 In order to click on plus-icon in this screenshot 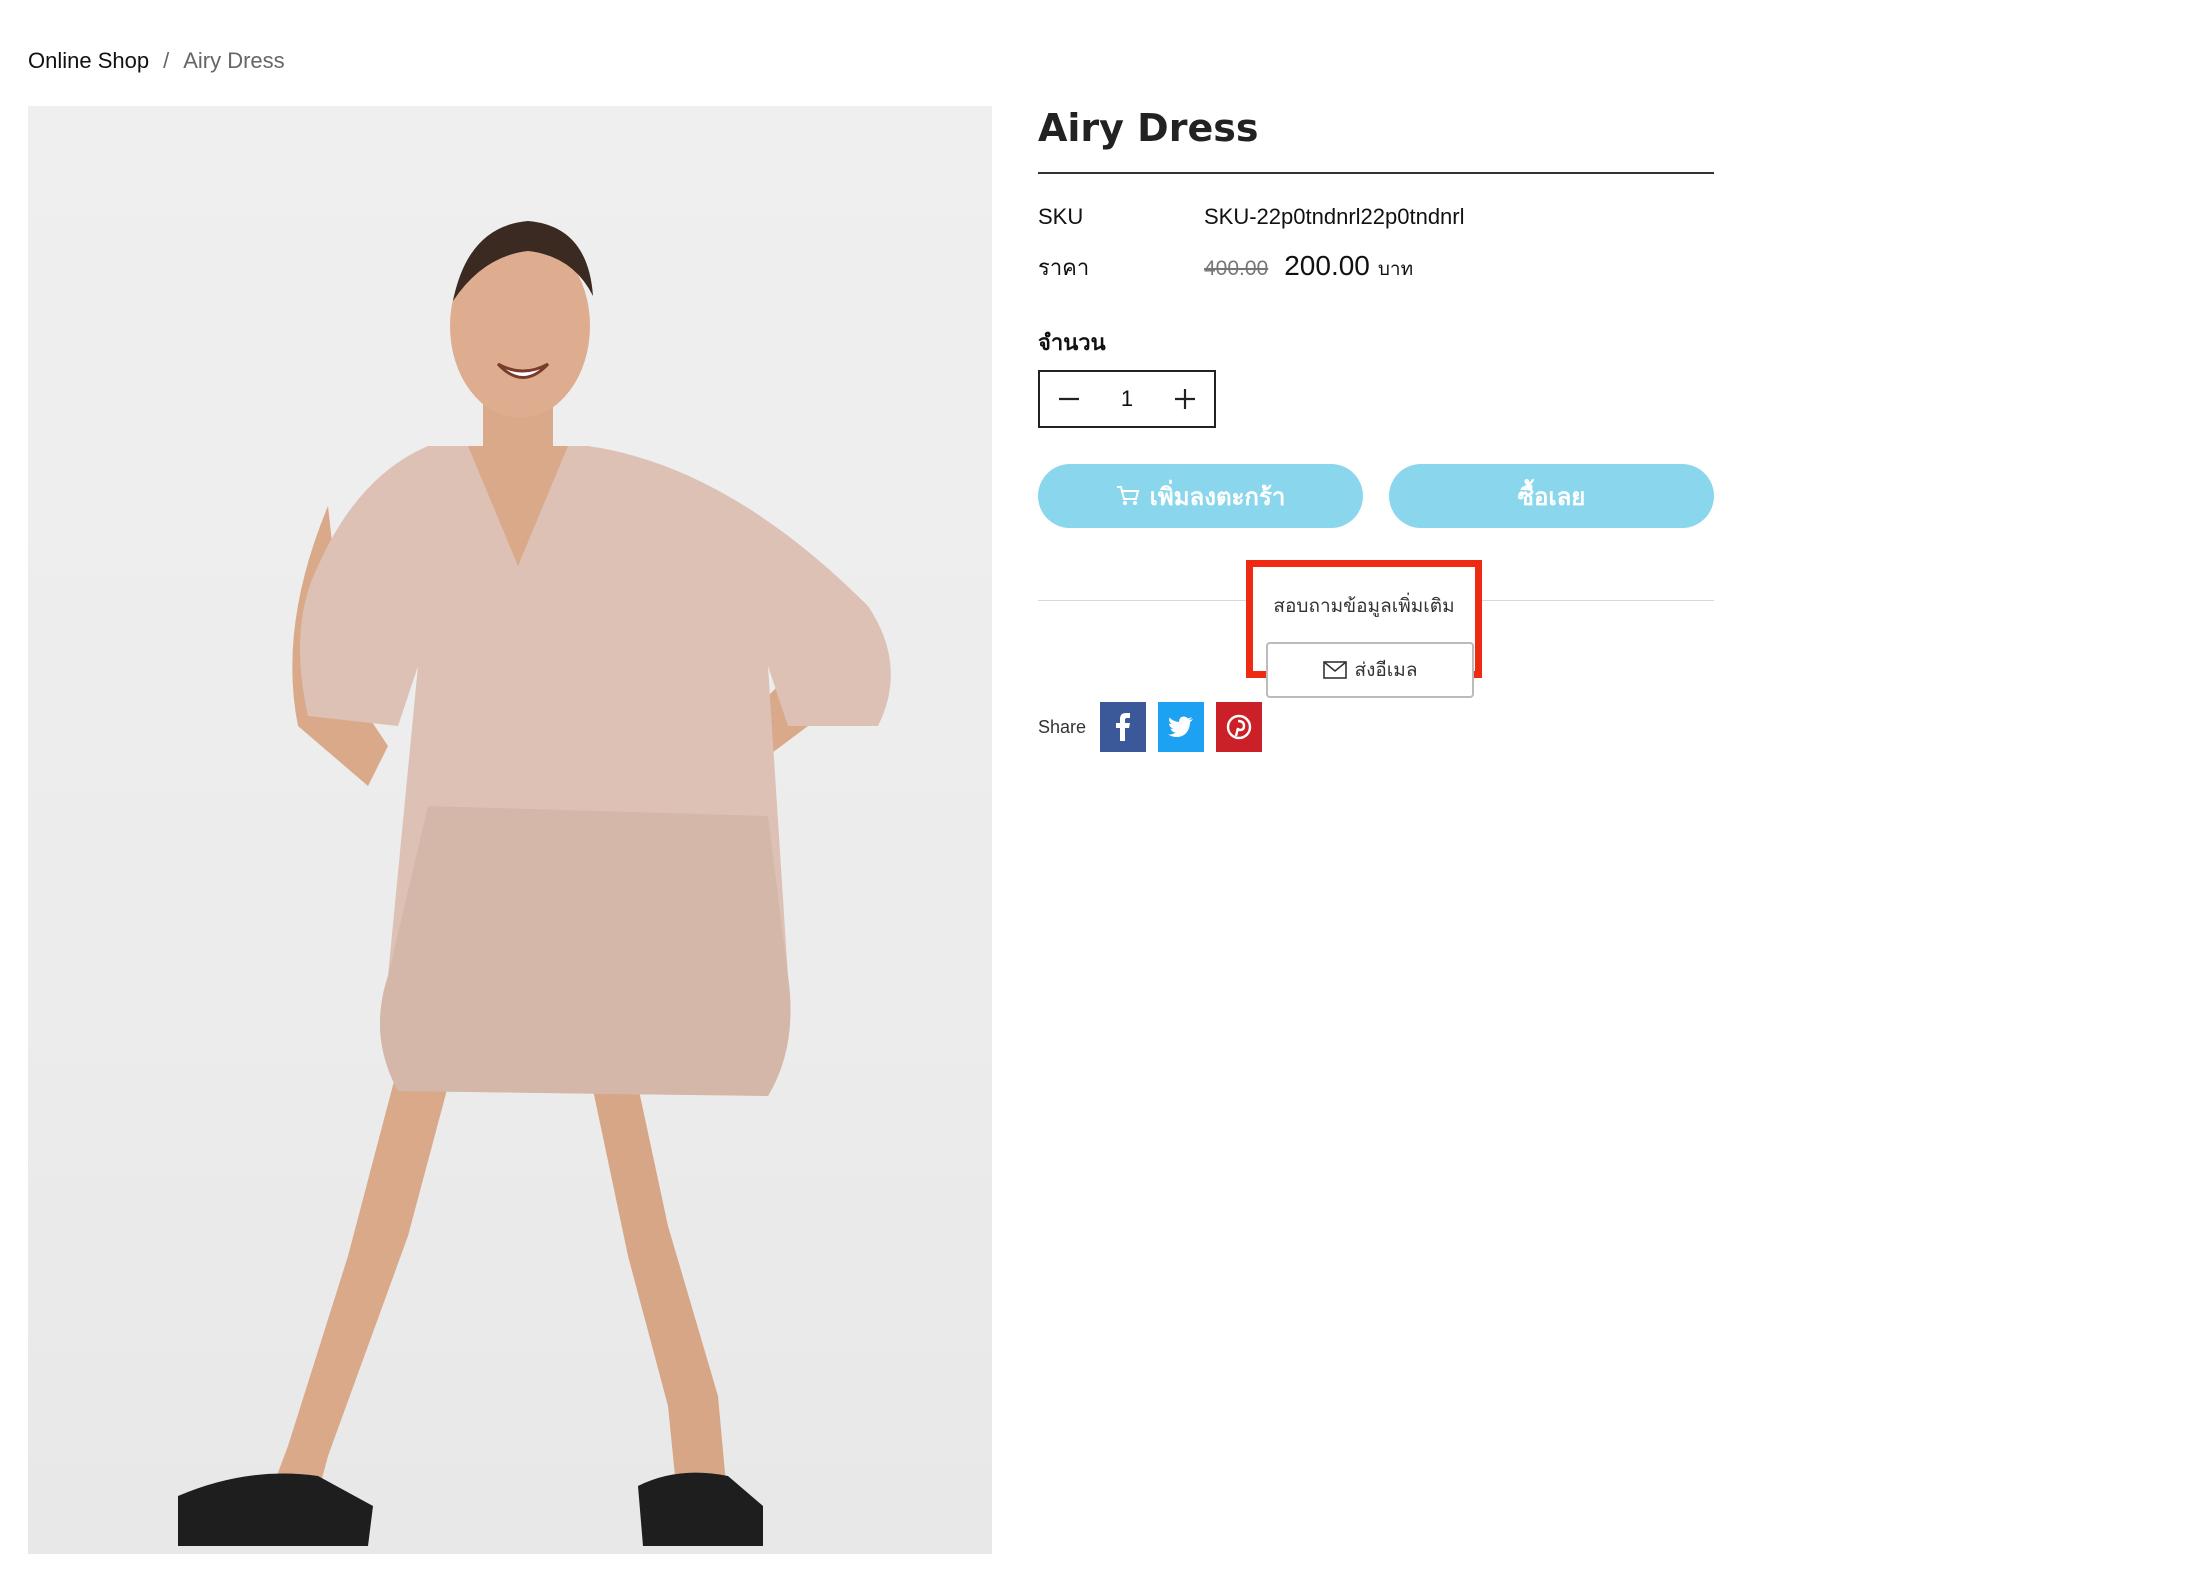, I will do `click(1185, 399)`.